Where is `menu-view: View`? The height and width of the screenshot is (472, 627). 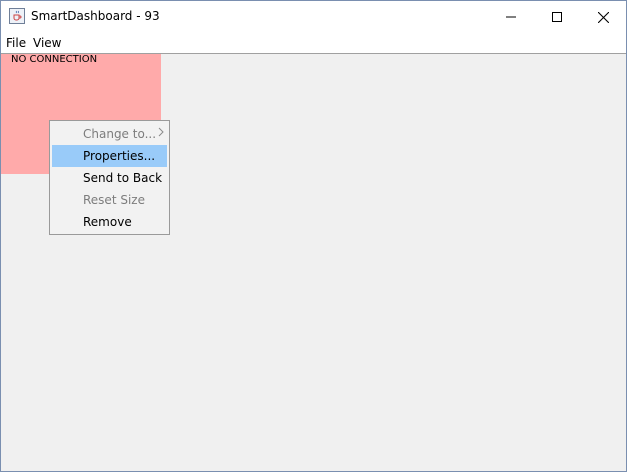 menu-view: View is located at coordinates (47, 43).